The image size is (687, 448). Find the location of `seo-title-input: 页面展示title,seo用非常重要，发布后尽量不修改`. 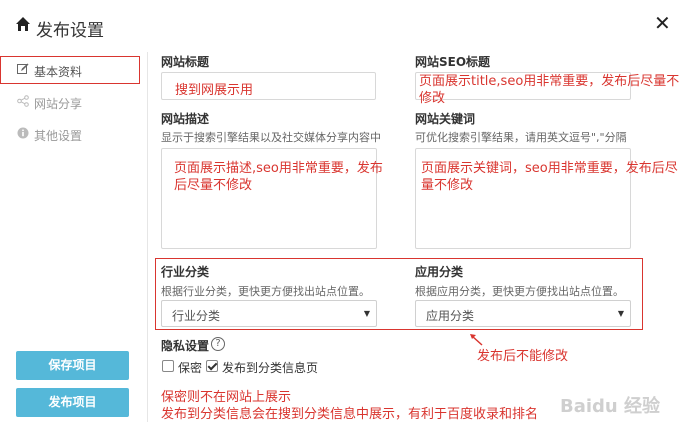

seo-title-input: 页面展示title,seo用非常重要，发布后尽量不修改 is located at coordinates (547, 89).